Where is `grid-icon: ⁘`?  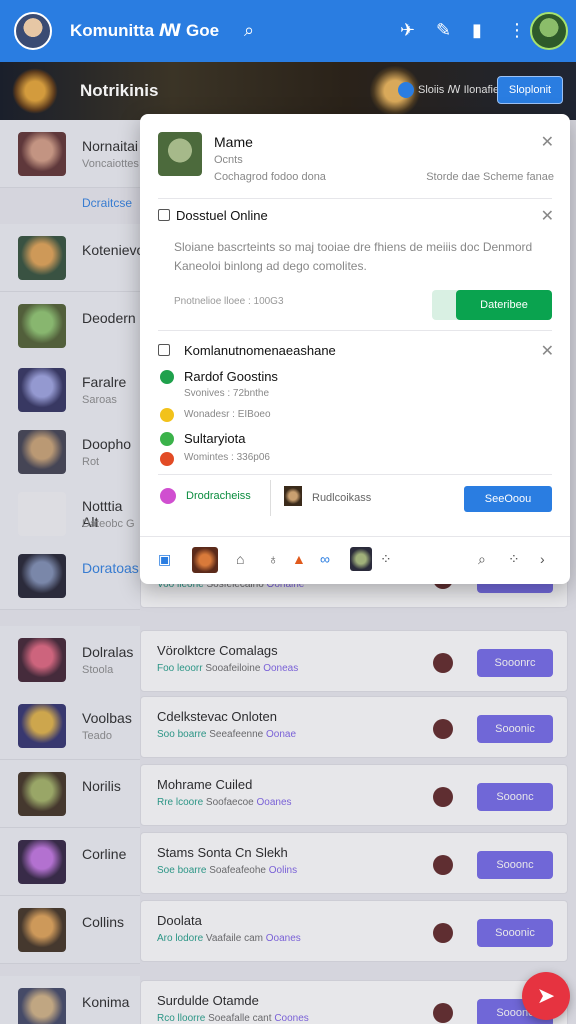
grid-icon: ⁘ is located at coordinates (386, 559).